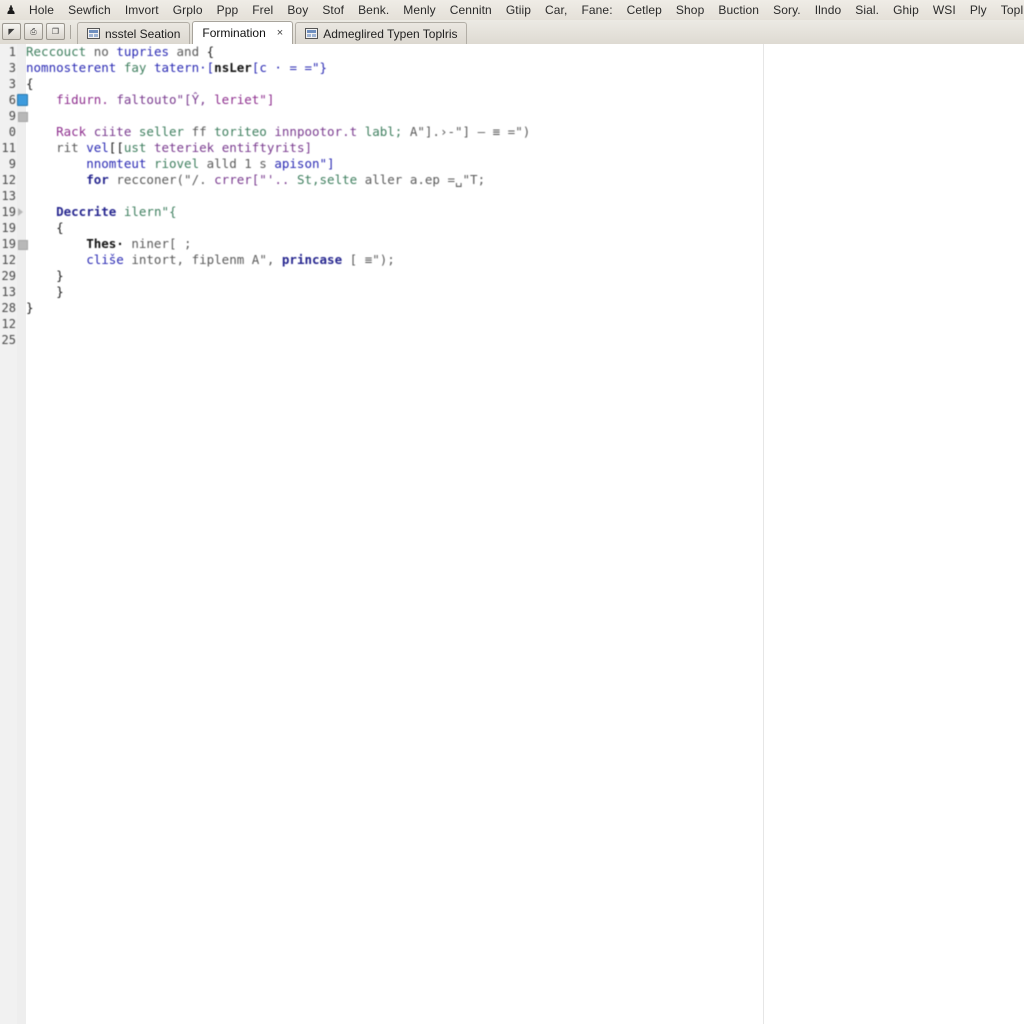 The height and width of the screenshot is (1024, 1024). I want to click on menu-item: WSI, so click(944, 10).